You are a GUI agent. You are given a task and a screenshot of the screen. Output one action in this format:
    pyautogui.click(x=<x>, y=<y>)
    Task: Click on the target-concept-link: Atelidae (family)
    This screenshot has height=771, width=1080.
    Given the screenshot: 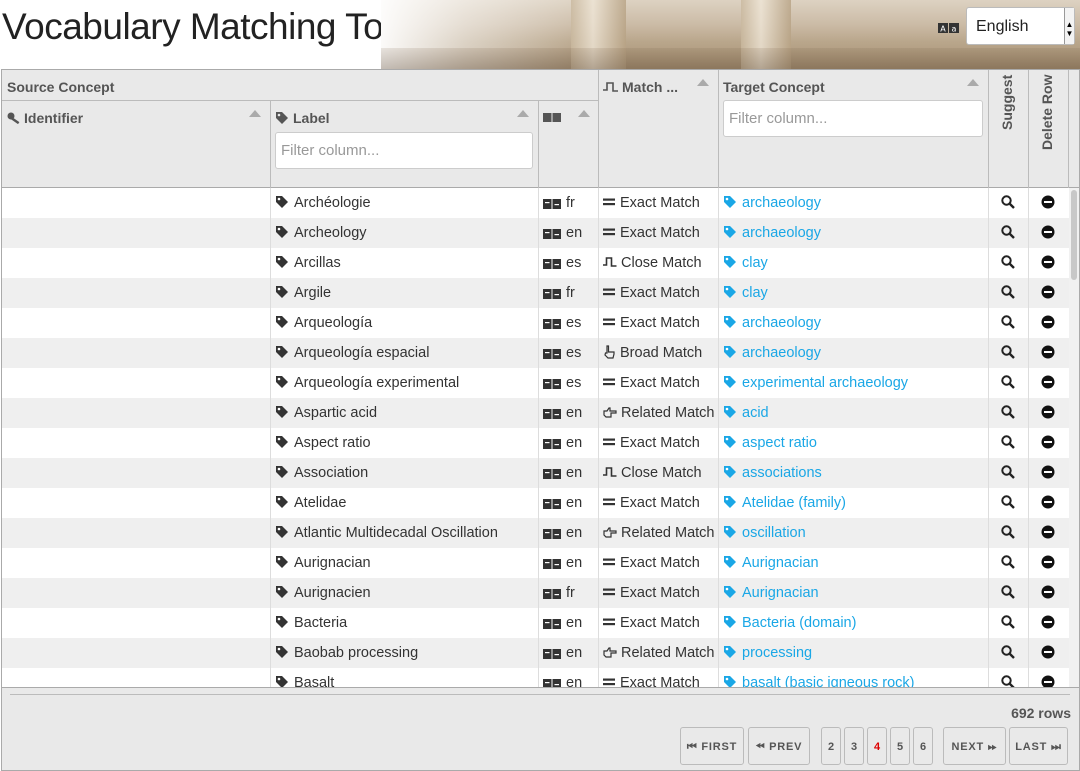 What is the action you would take?
    pyautogui.click(x=794, y=503)
    